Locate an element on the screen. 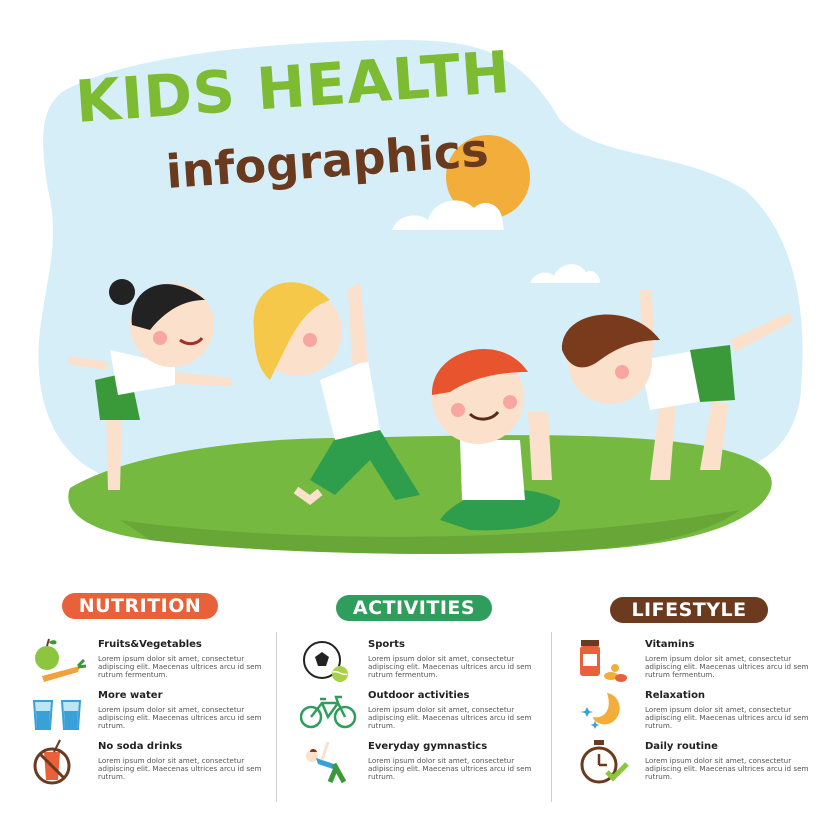 This screenshot has width=829, height=829. water-glasses-icon is located at coordinates (59, 711).